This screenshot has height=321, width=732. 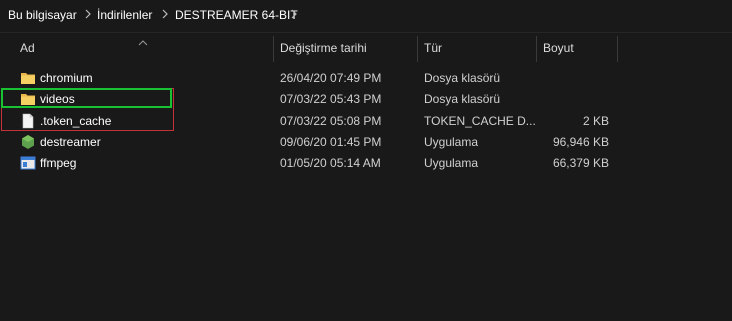 What do you see at coordinates (42, 15) in the screenshot?
I see `breadcrumb-item-this-pc: Bu bilgisayar` at bounding box center [42, 15].